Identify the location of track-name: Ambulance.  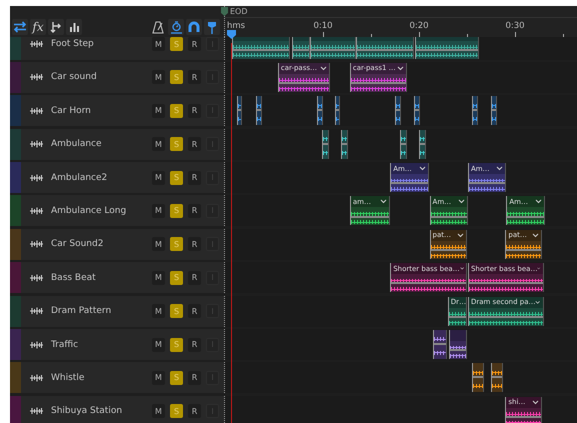
(77, 144).